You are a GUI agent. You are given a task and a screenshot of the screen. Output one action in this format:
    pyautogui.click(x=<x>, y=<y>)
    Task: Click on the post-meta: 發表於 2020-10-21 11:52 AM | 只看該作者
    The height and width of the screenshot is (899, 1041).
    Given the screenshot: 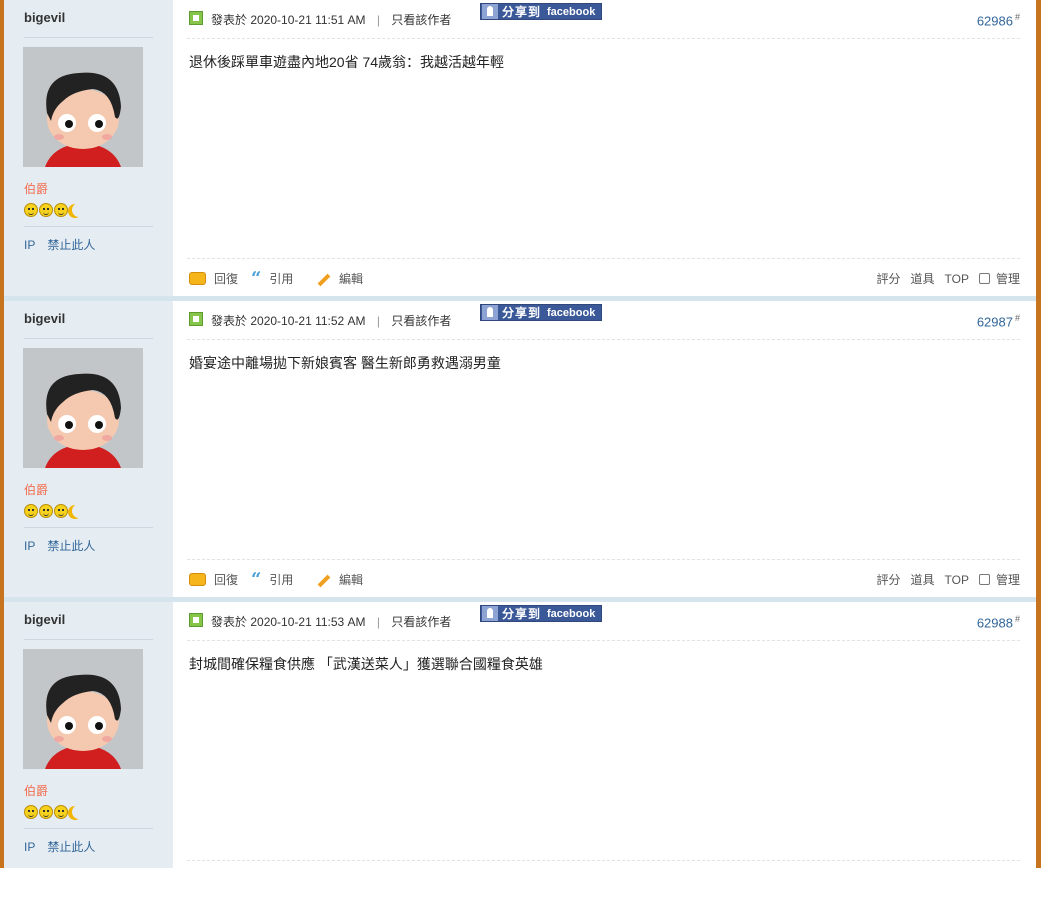 What is the action you would take?
    pyautogui.click(x=331, y=321)
    